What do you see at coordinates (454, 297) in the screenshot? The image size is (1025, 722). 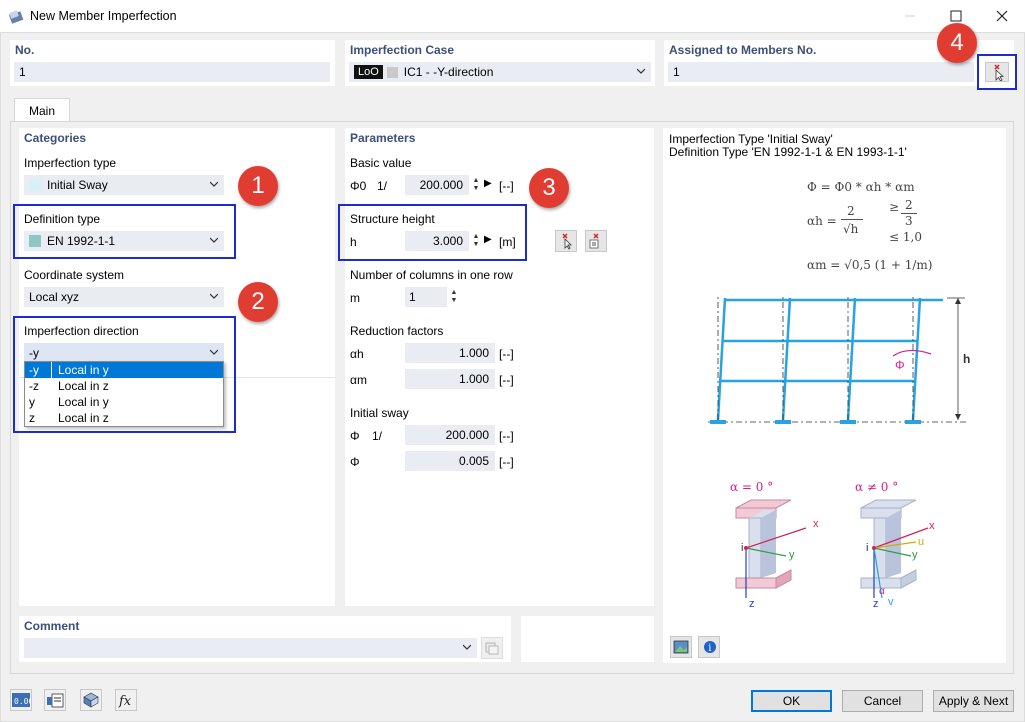 I see `columns-spinner: ▲ ▼` at bounding box center [454, 297].